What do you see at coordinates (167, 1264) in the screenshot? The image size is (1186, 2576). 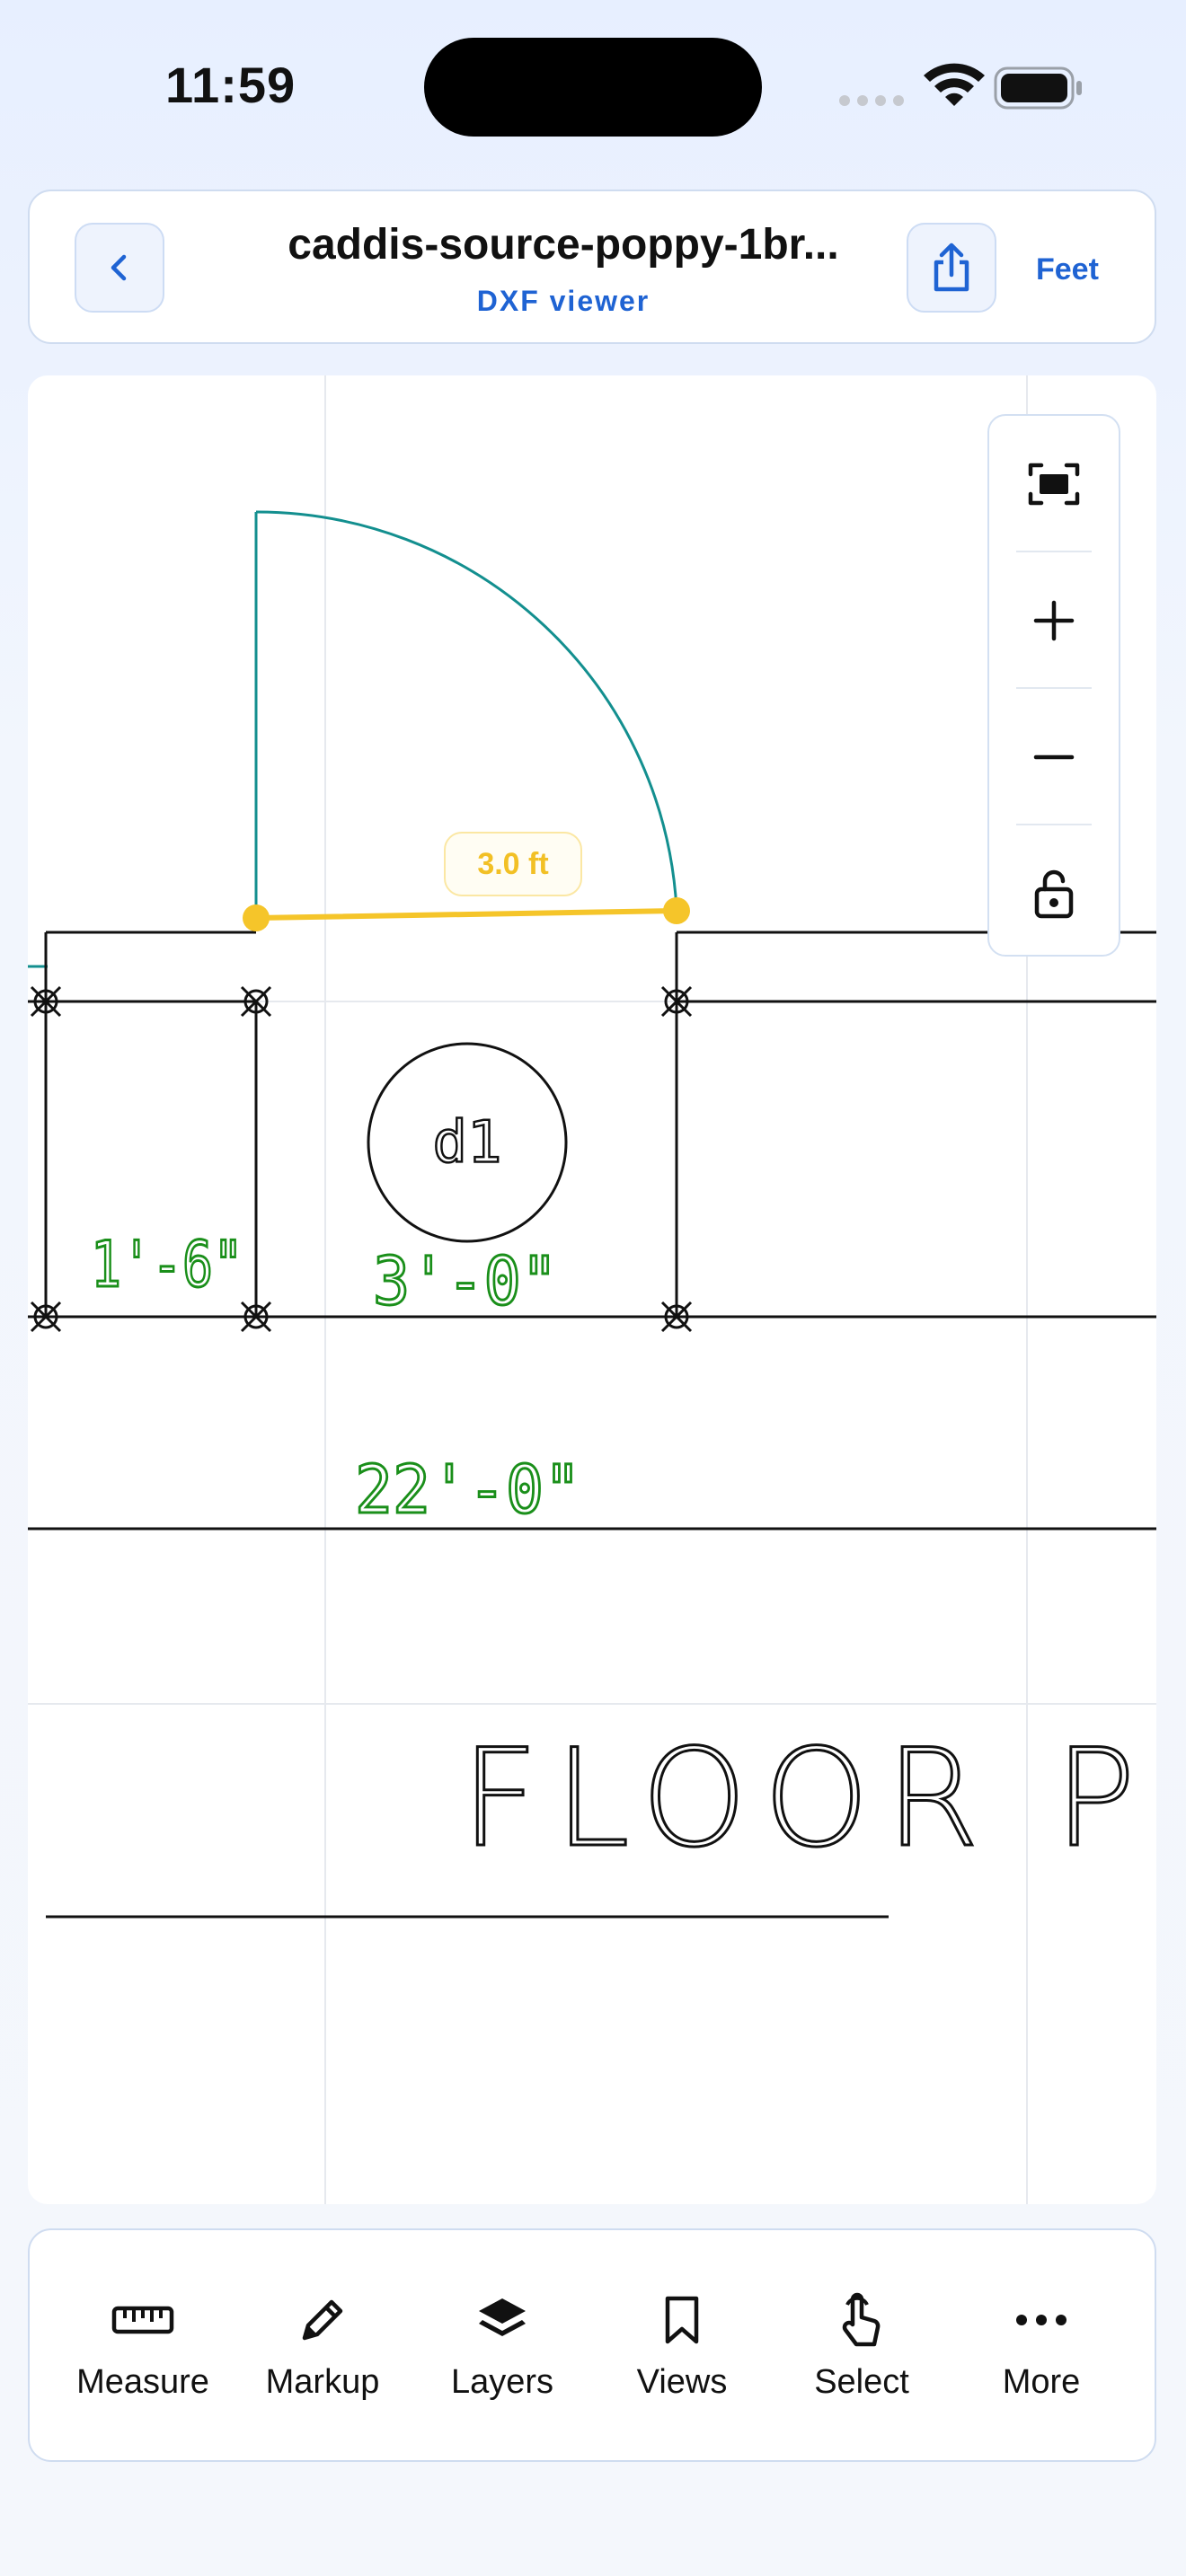 I see `dimension-label: 1'-6"` at bounding box center [167, 1264].